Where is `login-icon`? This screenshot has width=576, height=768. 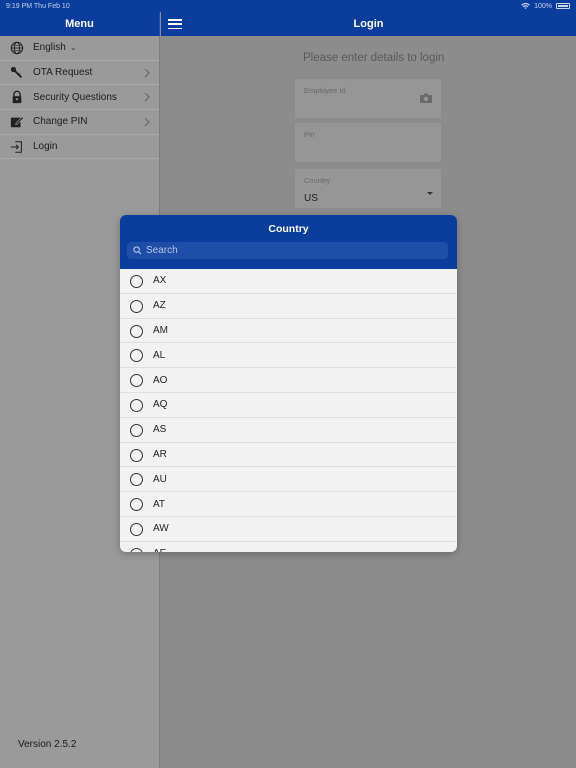
login-icon is located at coordinates (16, 146).